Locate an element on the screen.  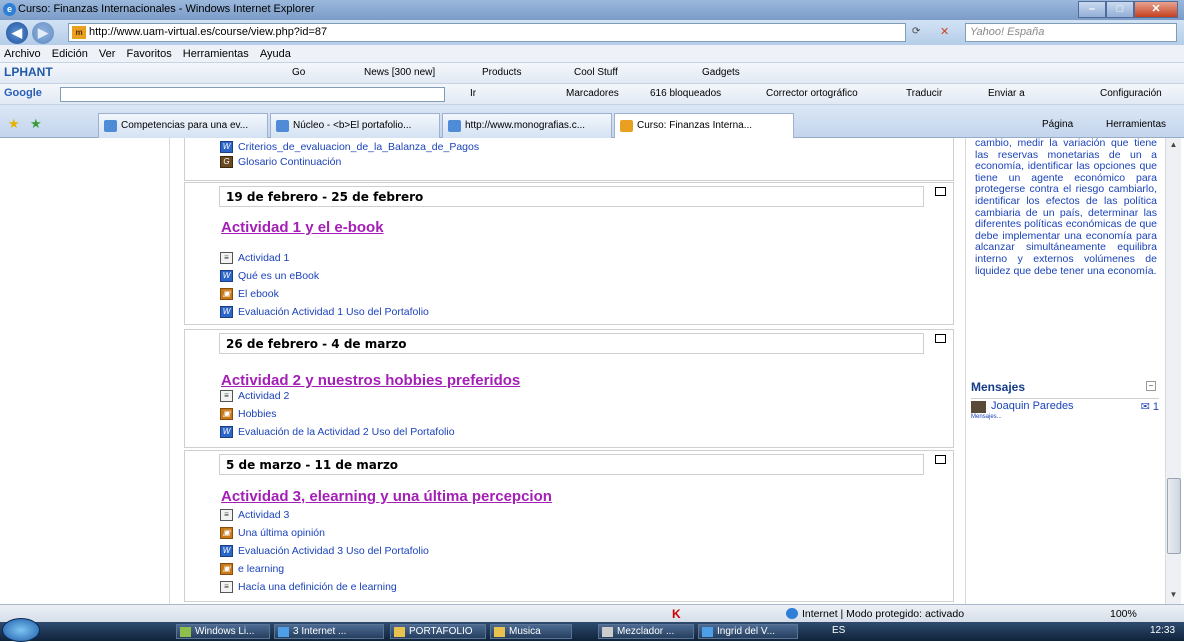
resource-link: ▣ e learning is located at coordinates (252, 570).